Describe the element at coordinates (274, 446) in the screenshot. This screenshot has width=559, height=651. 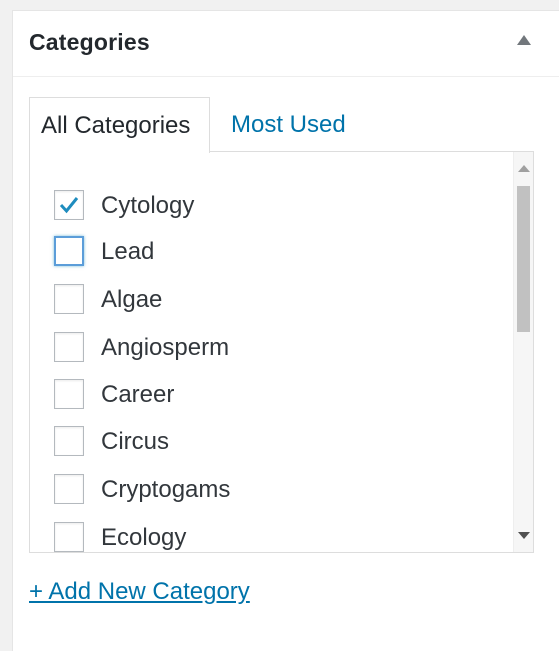
I see `list-item: Circus` at that location.